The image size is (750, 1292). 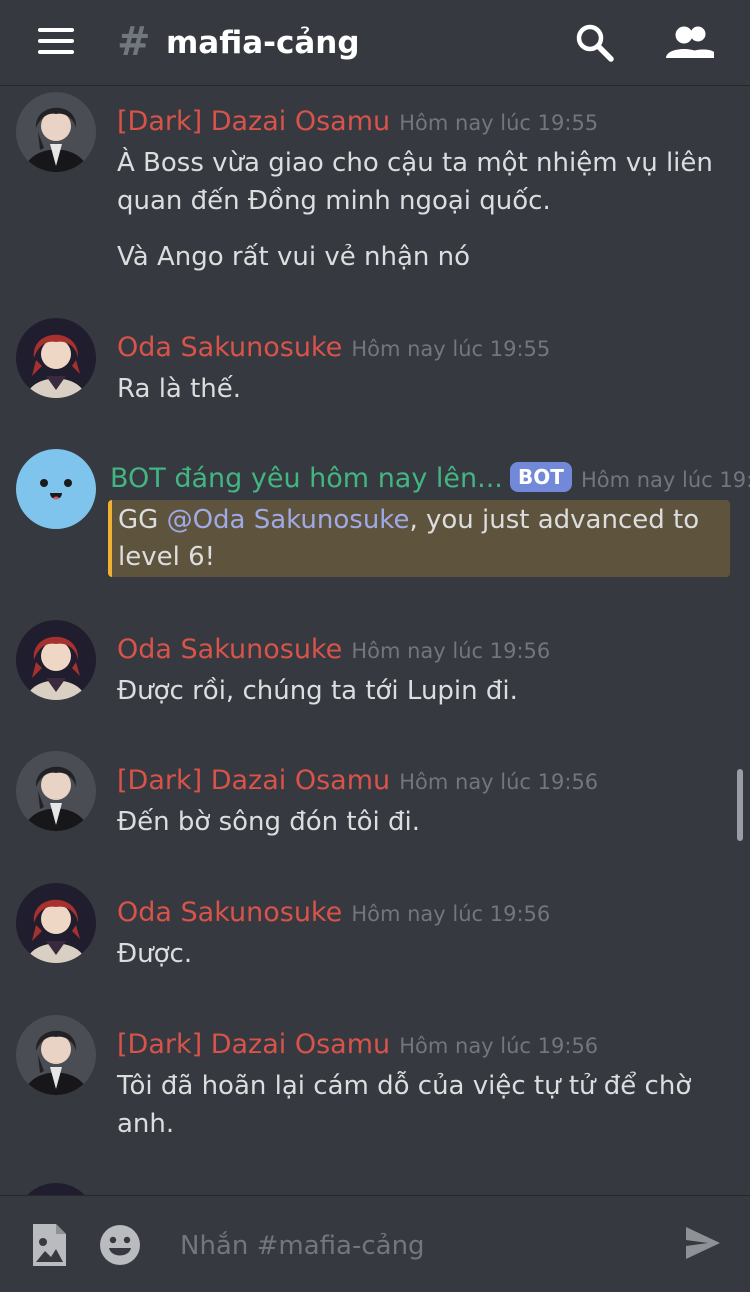 I want to click on image-attach-icon, so click(x=49, y=1245).